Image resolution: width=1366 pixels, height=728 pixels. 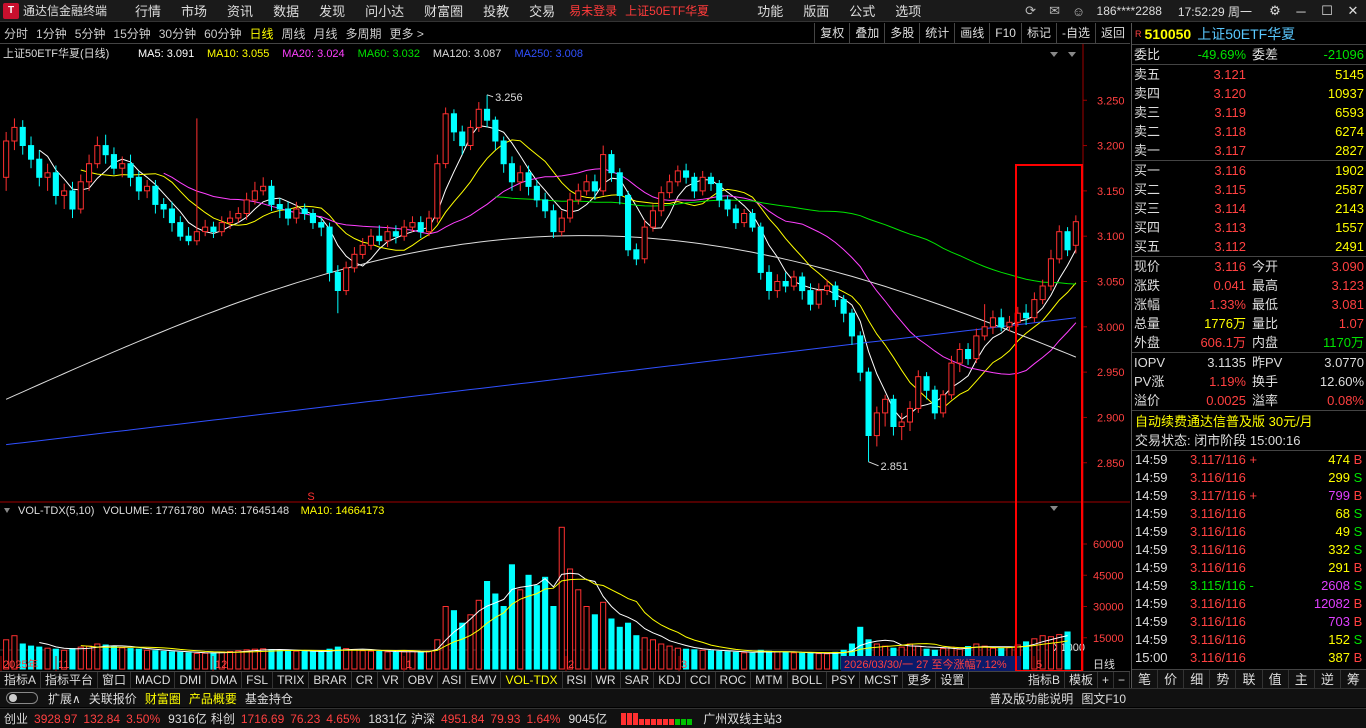 What do you see at coordinates (701, 680) in the screenshot?
I see `indicator-tab: CCI` at bounding box center [701, 680].